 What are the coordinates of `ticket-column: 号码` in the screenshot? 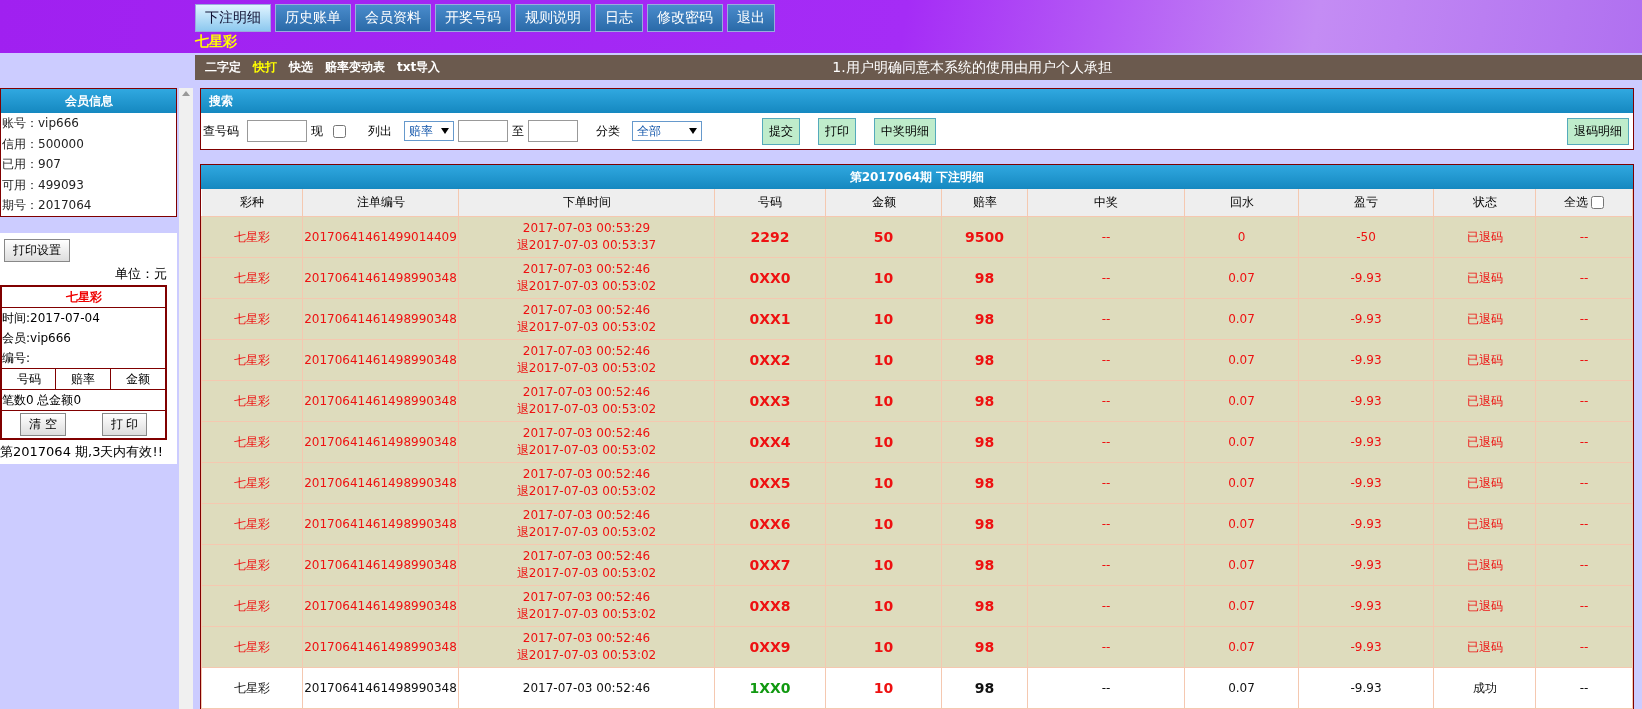 It's located at (29, 378).